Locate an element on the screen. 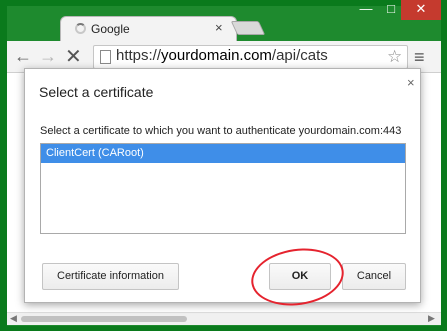  back-arrow-icon: ← is located at coordinates (23, 56).